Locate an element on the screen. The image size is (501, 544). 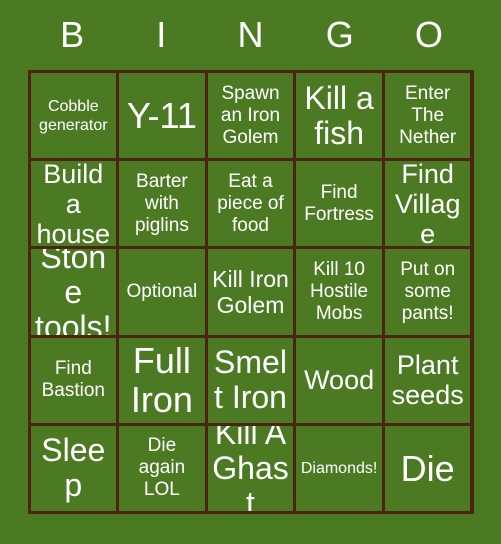
bingo-cell-n3: Kill Iron Golem is located at coordinates (252, 293).